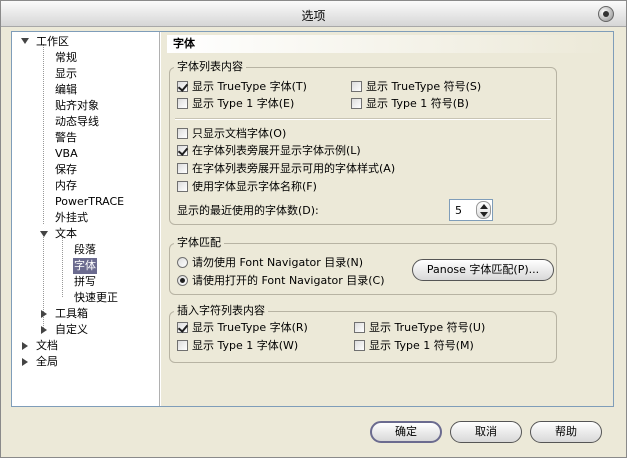 This screenshot has height=458, width=627. What do you see at coordinates (199, 243) in the screenshot?
I see `font-match-group-title: 字体匹配` at bounding box center [199, 243].